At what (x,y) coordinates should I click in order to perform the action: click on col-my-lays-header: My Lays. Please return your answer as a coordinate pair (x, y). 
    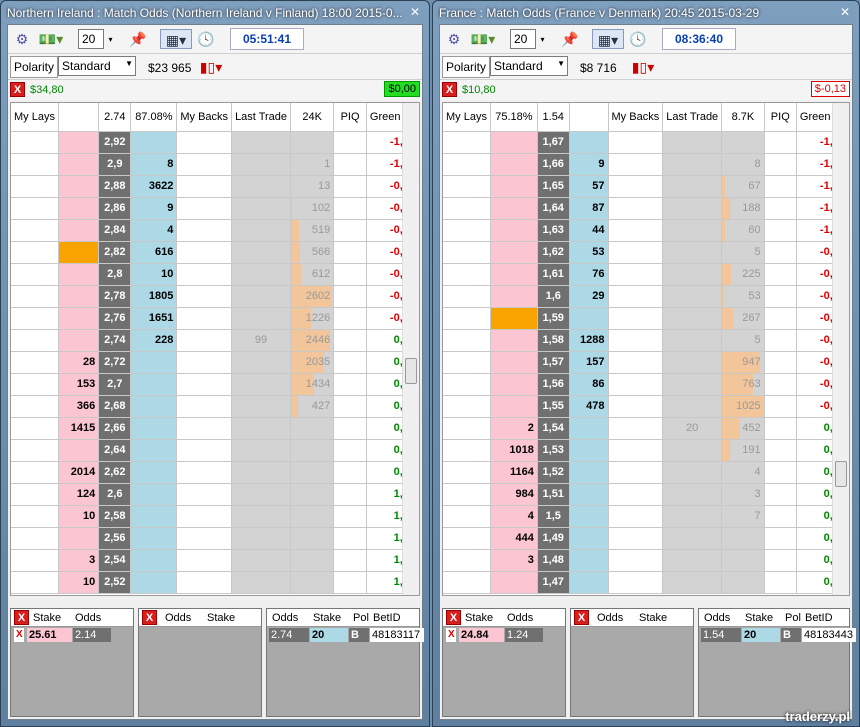
    Looking at the image, I should click on (467, 117).